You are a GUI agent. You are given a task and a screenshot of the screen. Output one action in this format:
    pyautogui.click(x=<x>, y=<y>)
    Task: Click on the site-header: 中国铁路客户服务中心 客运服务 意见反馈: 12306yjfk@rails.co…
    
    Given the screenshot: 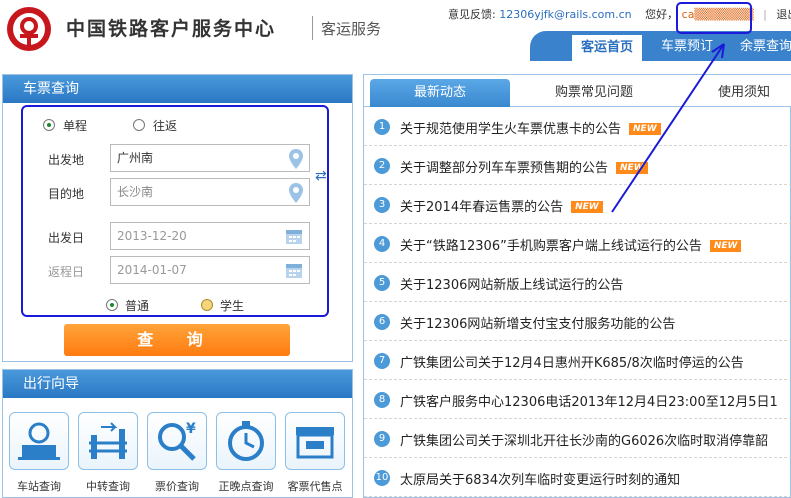 What is the action you would take?
    pyautogui.click(x=395, y=31)
    